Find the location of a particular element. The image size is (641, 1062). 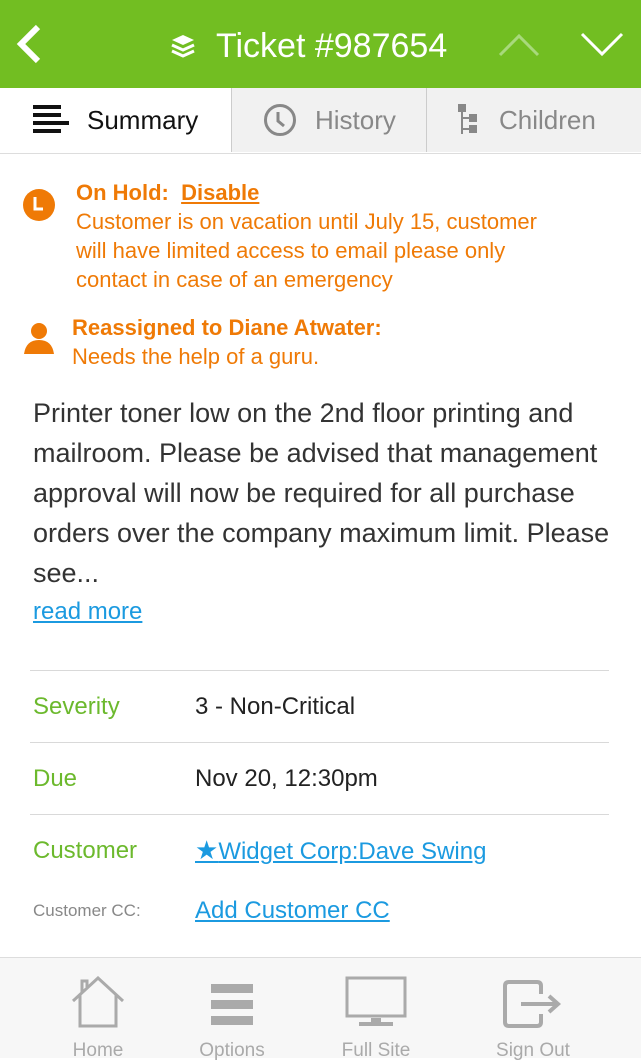

tab-children: Children is located at coordinates (533, 120).